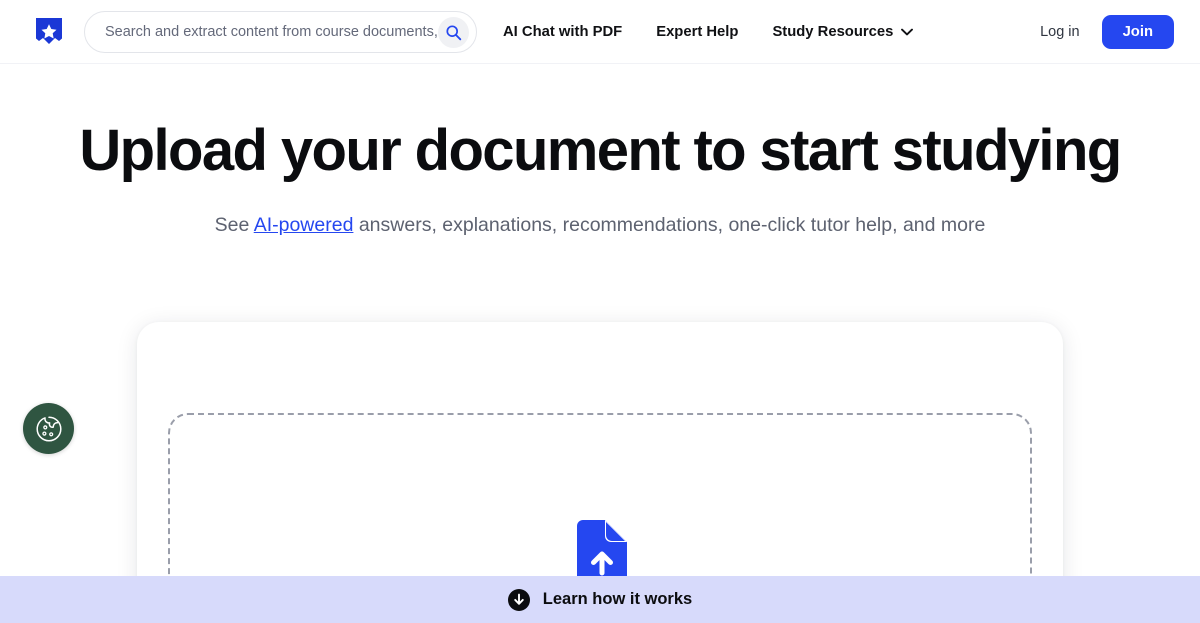 The width and height of the screenshot is (1200, 623). I want to click on login-link: Log in, so click(1060, 32).